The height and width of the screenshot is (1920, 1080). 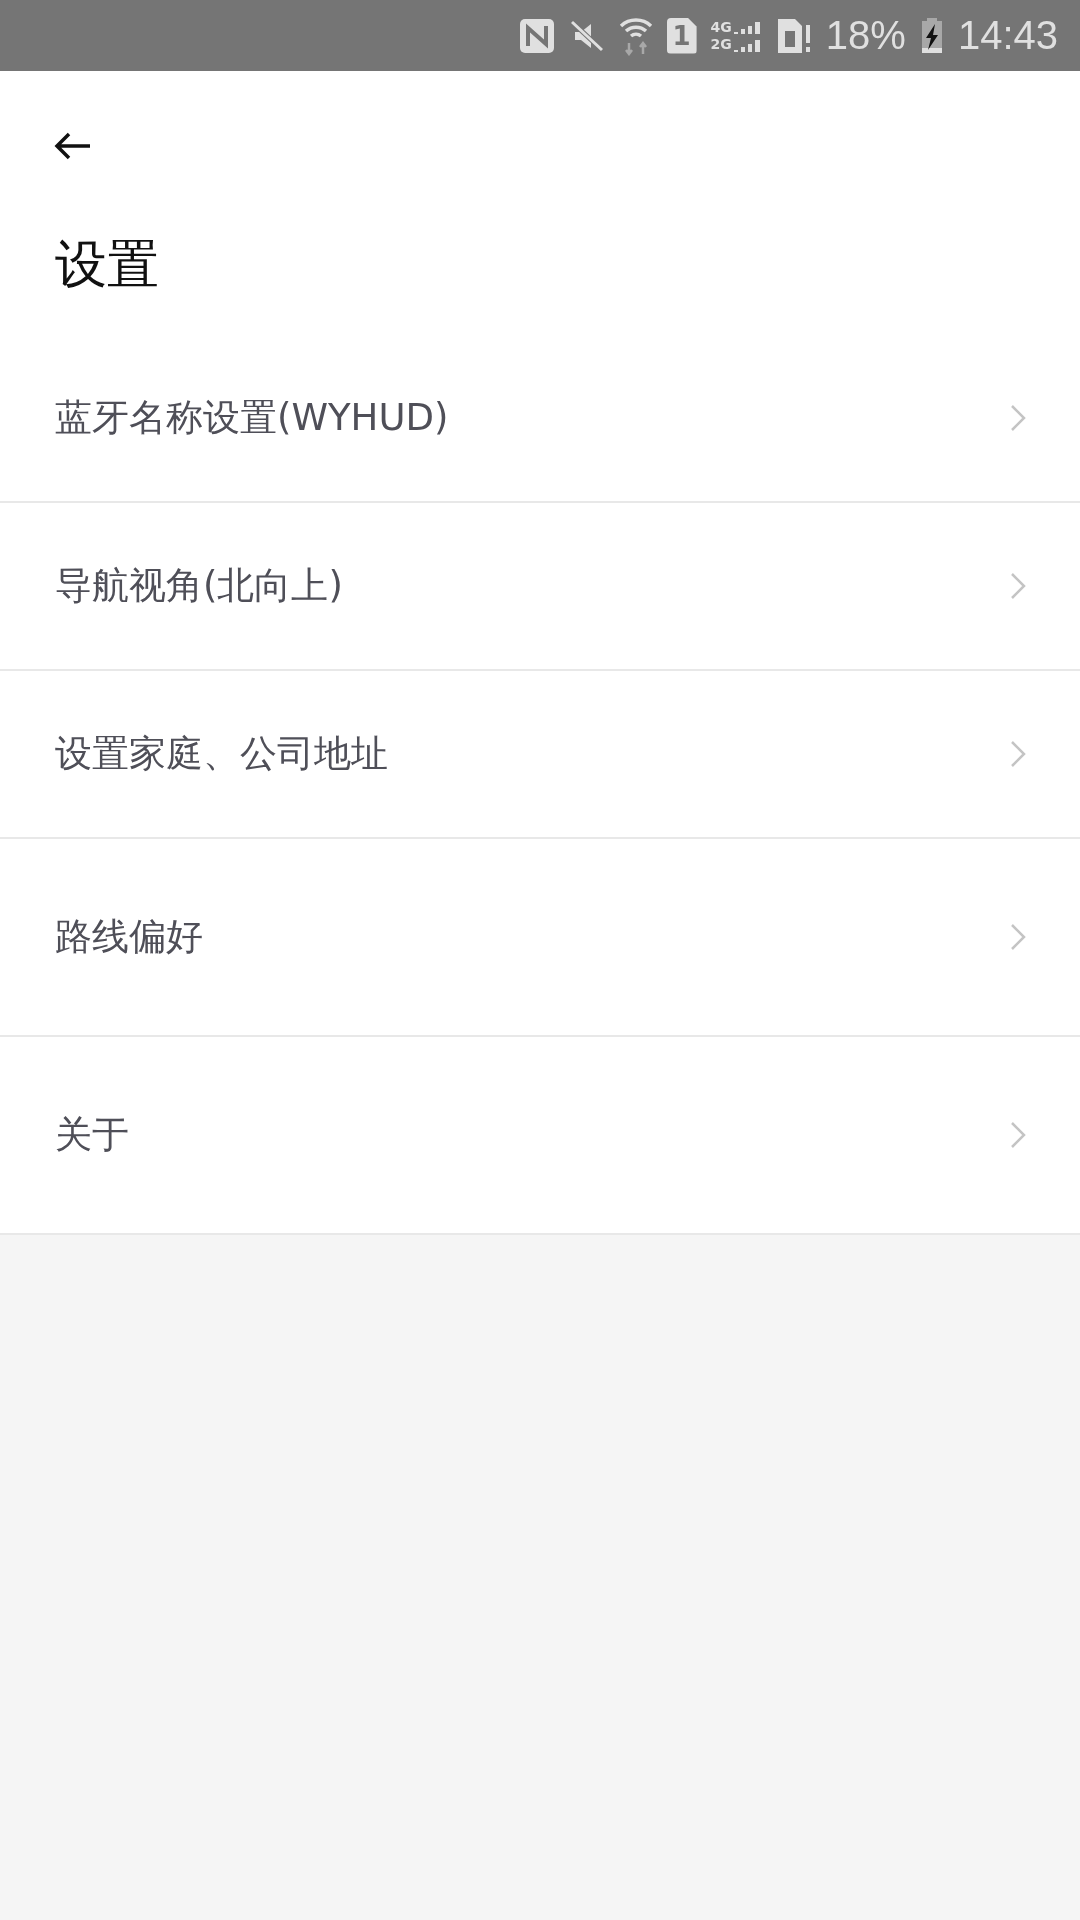 What do you see at coordinates (681, 35) in the screenshot?
I see `sim-icon: 1` at bounding box center [681, 35].